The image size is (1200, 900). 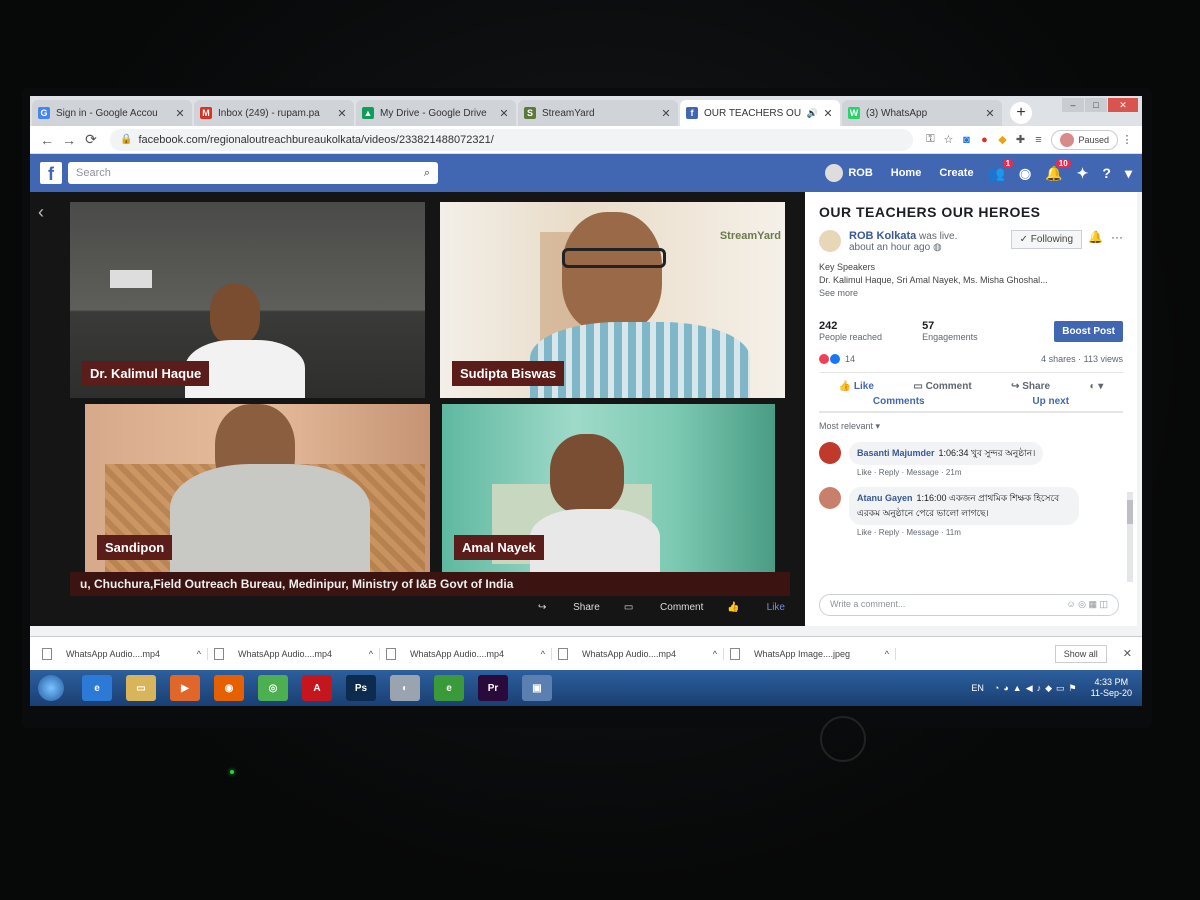 I want to click on scrollbar-thumb, so click(x=1130, y=512).